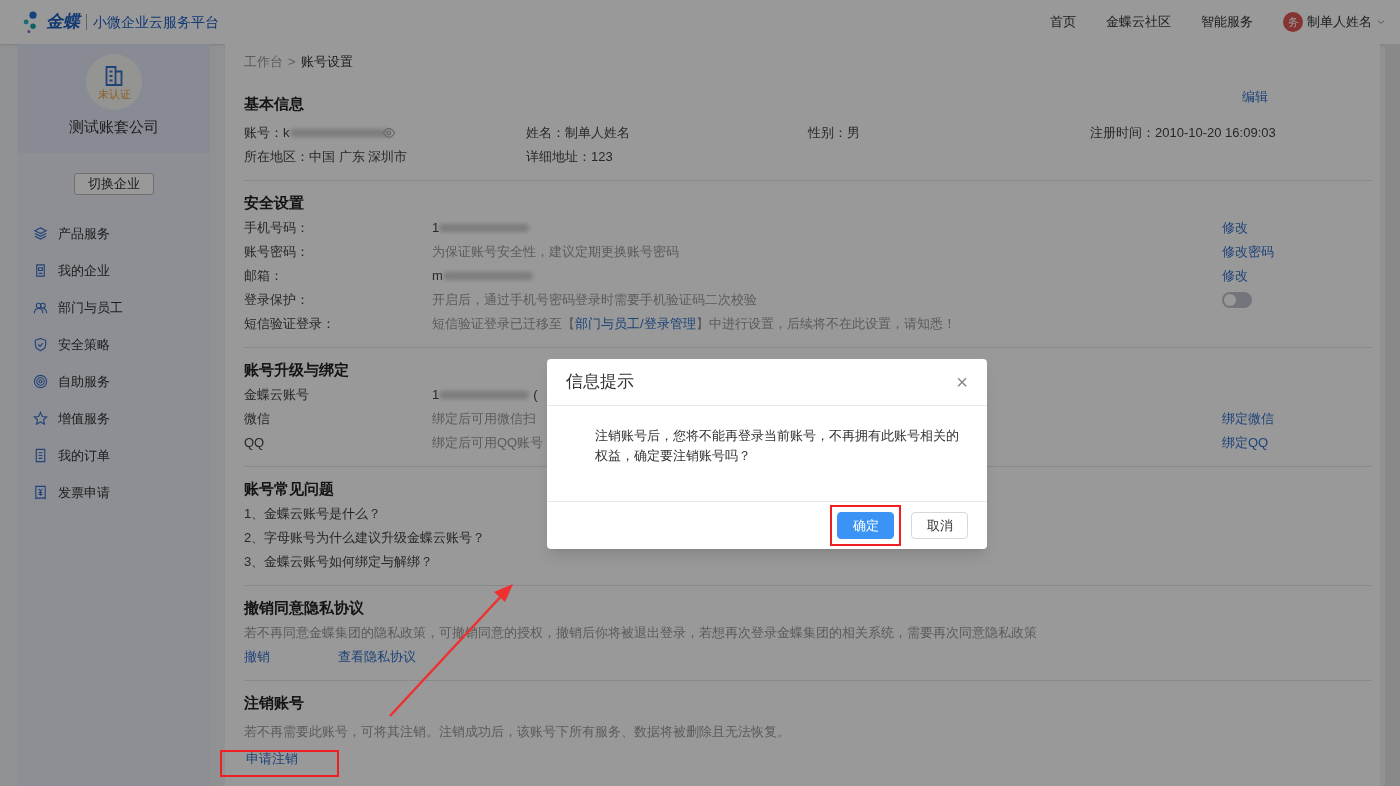 Image resolution: width=1400 pixels, height=786 pixels. Describe the element at coordinates (114, 418) in the screenshot. I see `sidebar-item: 增值服务` at that location.